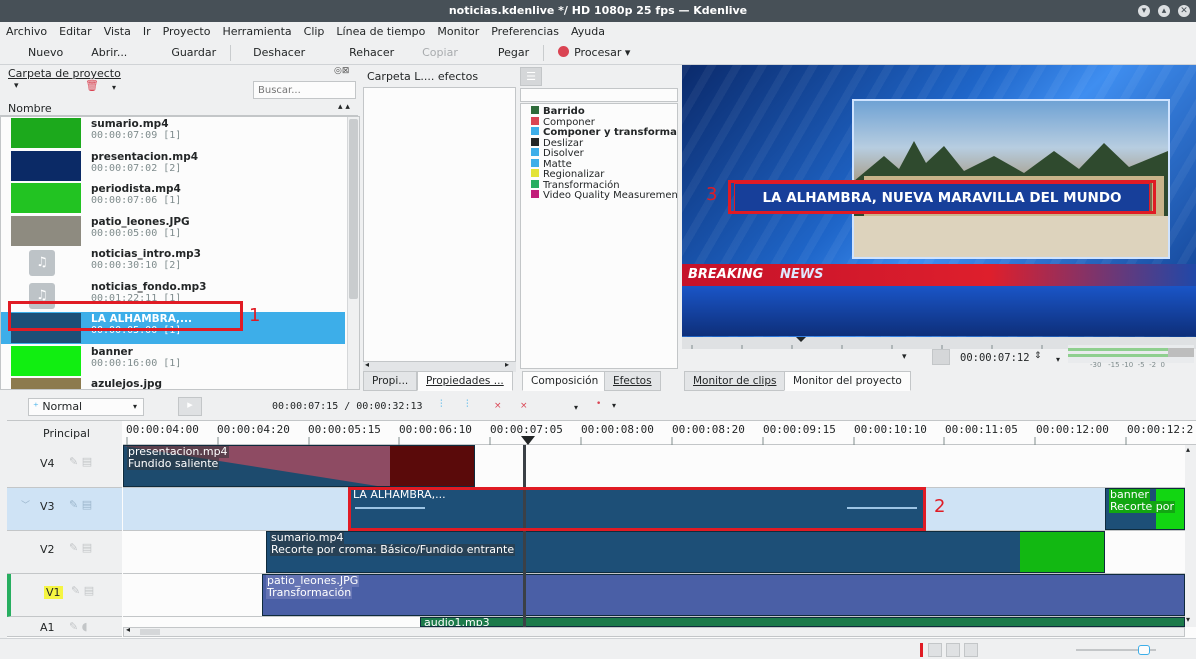 This screenshot has width=1196, height=659. What do you see at coordinates (344, 107) in the screenshot?
I see `sort-up-icon: ▴ ▴` at bounding box center [344, 107].